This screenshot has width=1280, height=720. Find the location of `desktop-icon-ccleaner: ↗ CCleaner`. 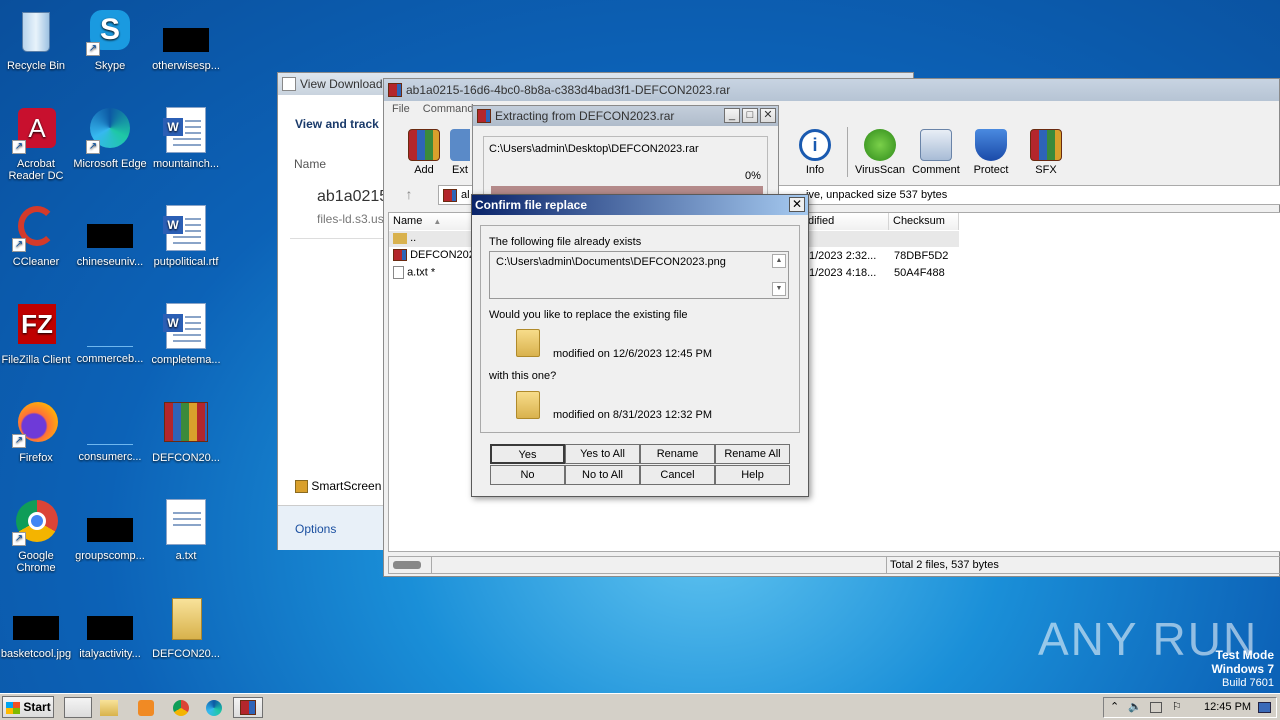

desktop-icon-ccleaner: ↗ CCleaner is located at coordinates (37, 236).